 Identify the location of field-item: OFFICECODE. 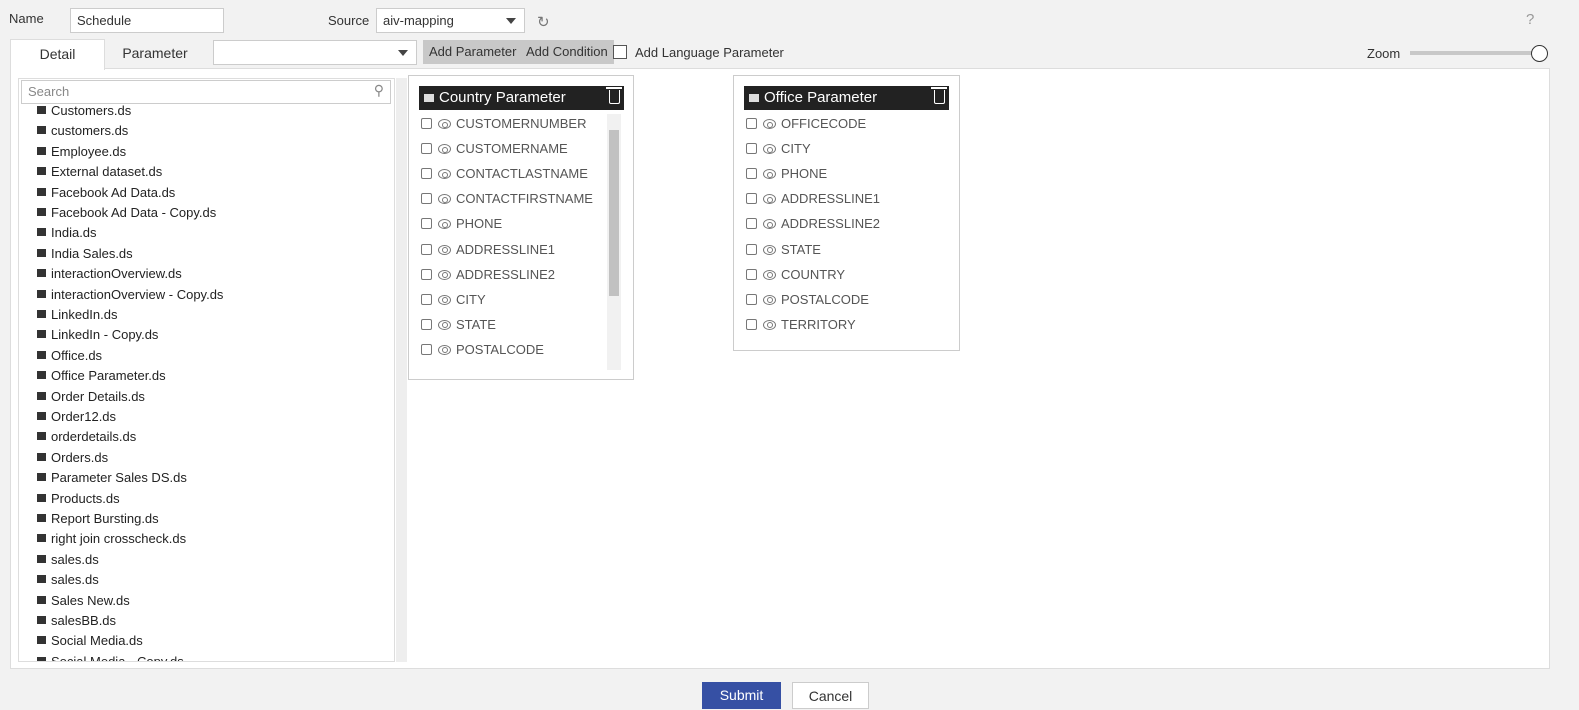
(806, 124).